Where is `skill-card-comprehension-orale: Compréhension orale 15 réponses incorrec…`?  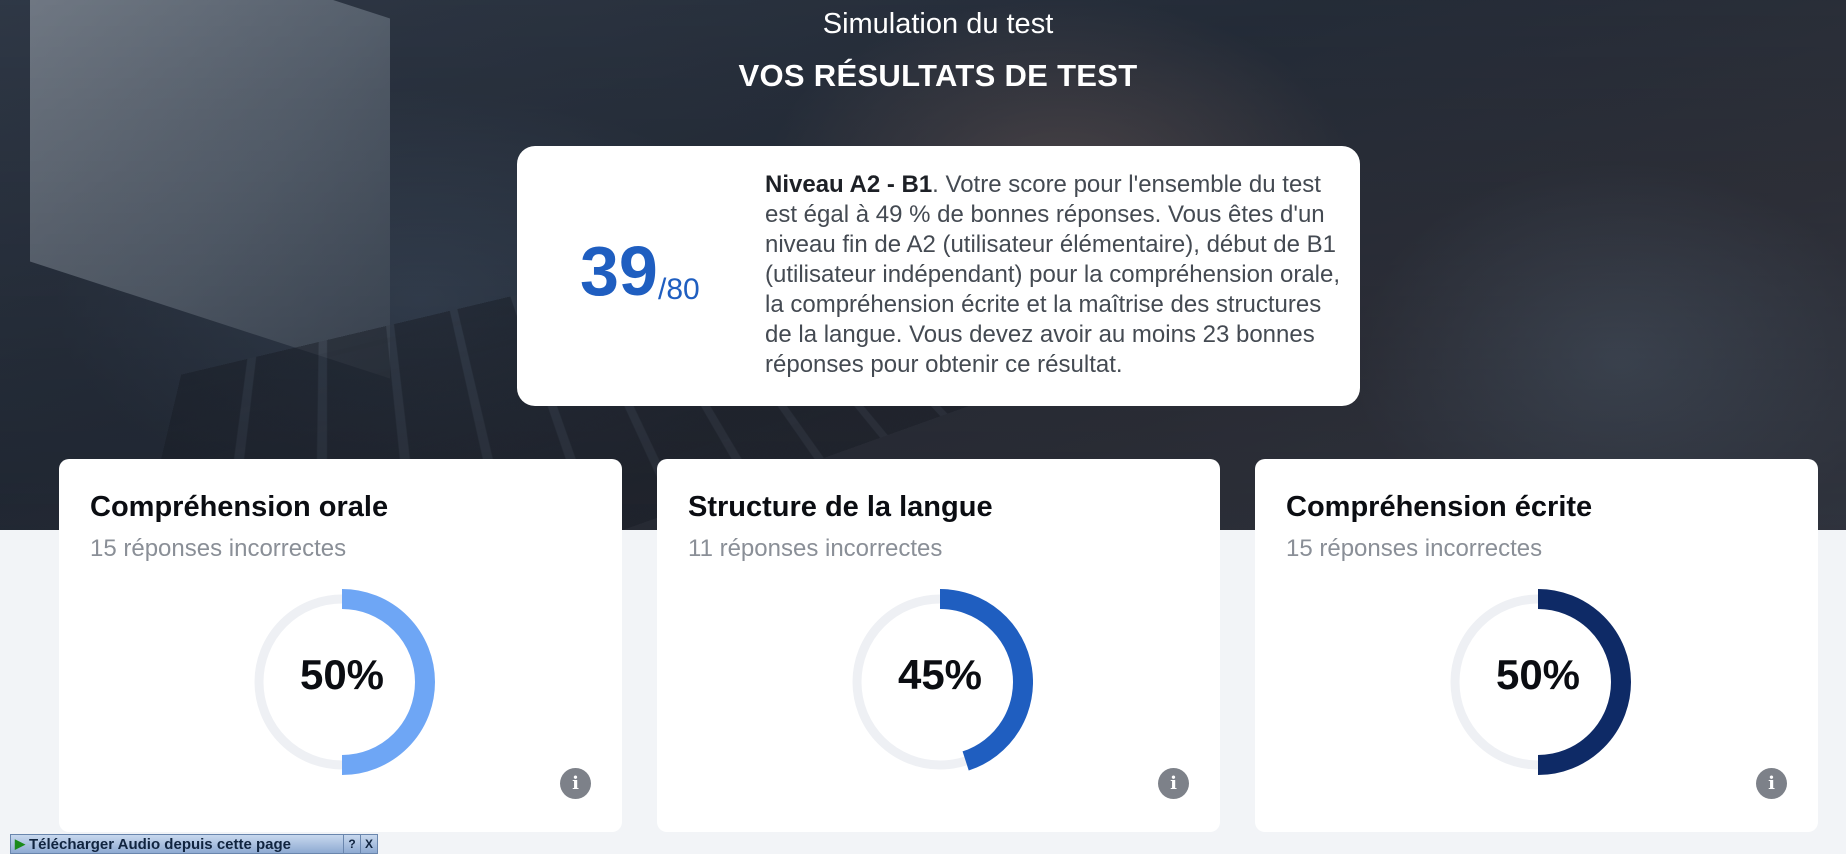 skill-card-comprehension-orale: Compréhension orale 15 réponses incorrec… is located at coordinates (340, 645).